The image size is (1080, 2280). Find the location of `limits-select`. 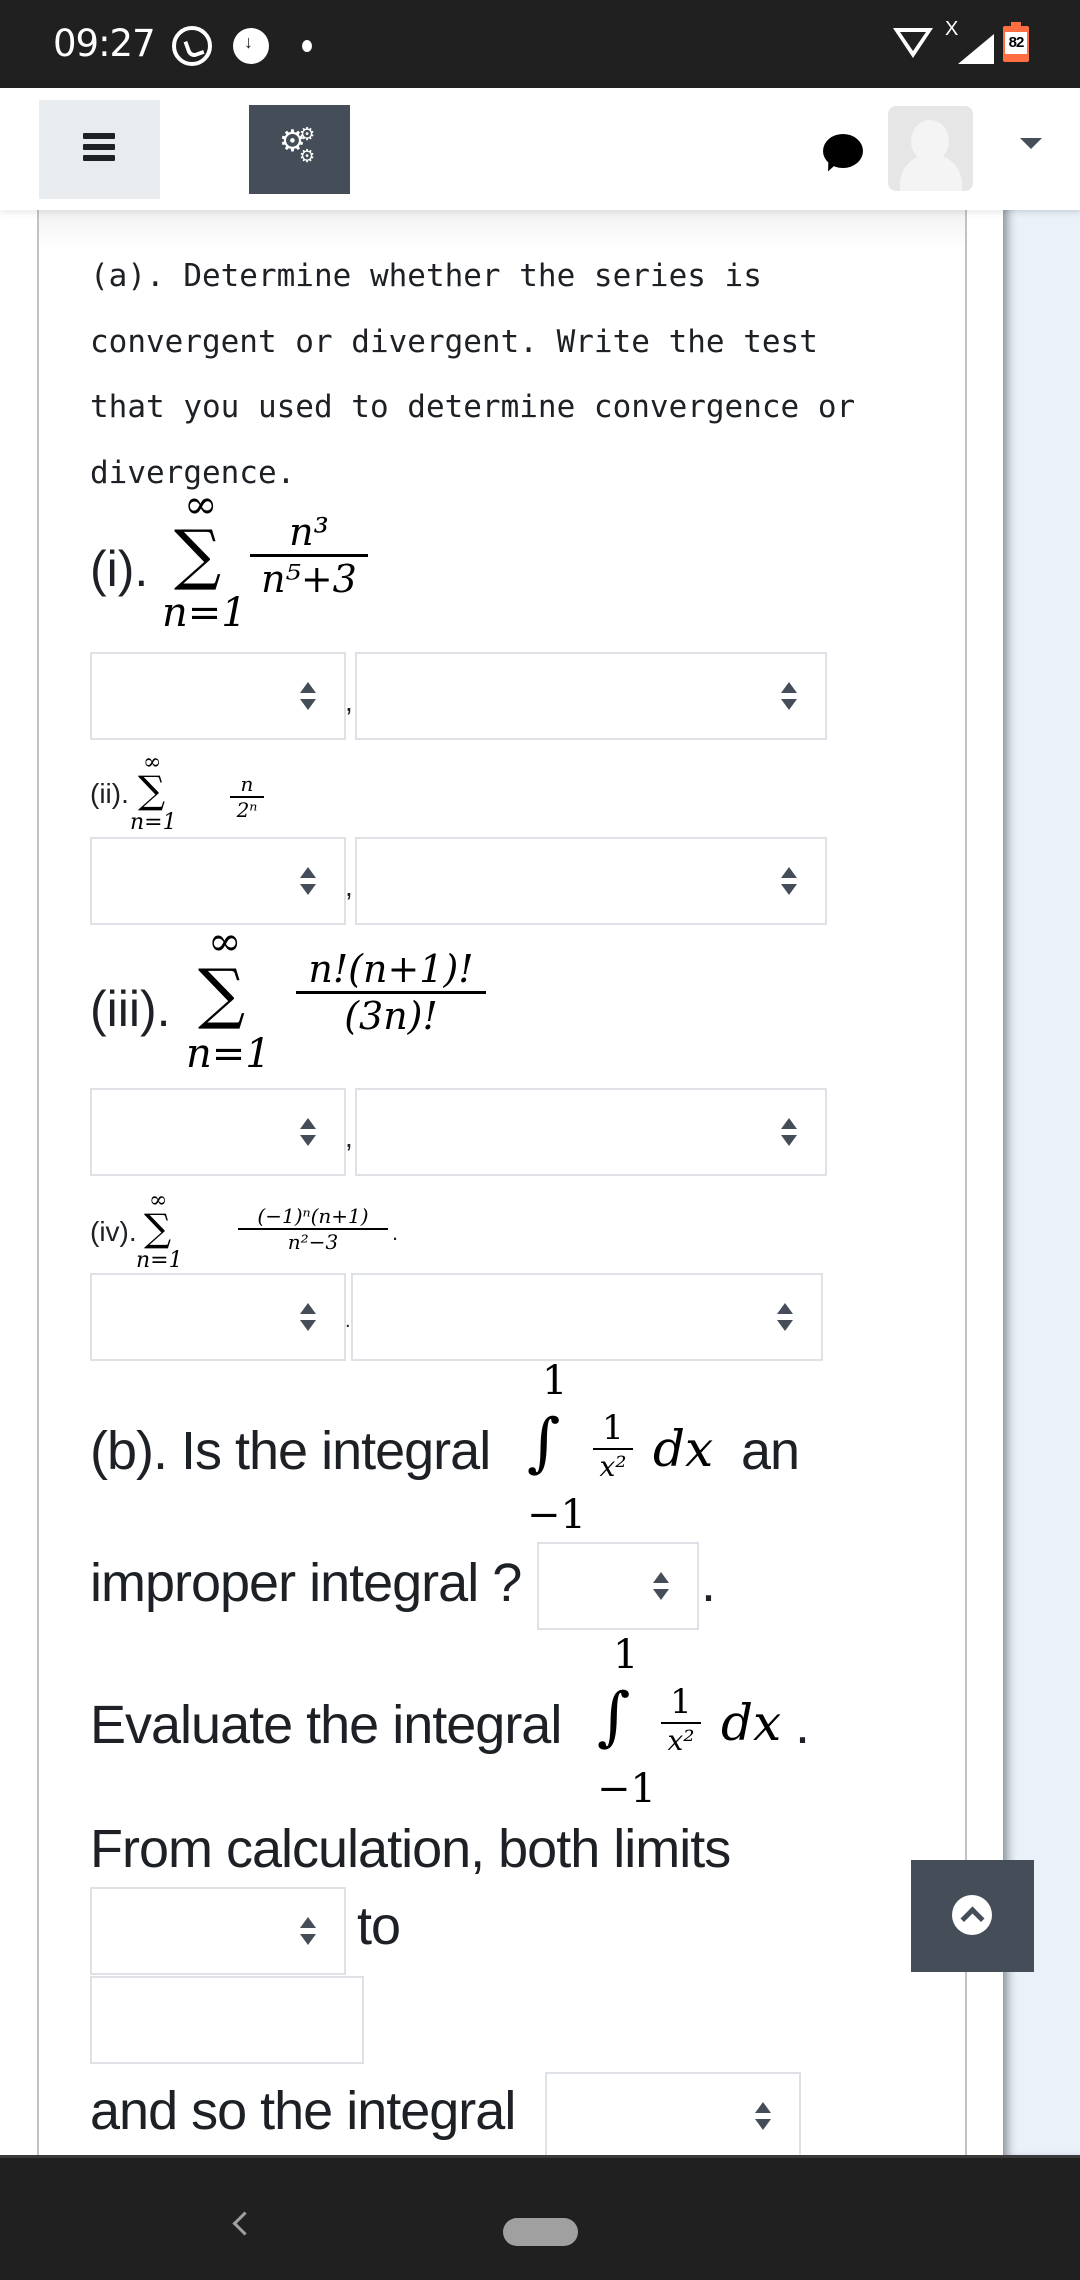

limits-select is located at coordinates (218, 1931).